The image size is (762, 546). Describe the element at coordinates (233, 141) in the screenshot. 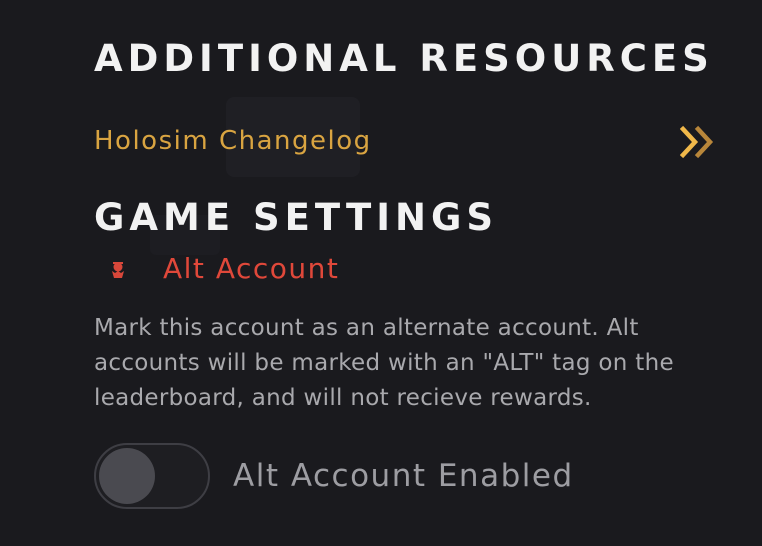

I see `holosim-changelog-label: Holosim Changelog` at that location.